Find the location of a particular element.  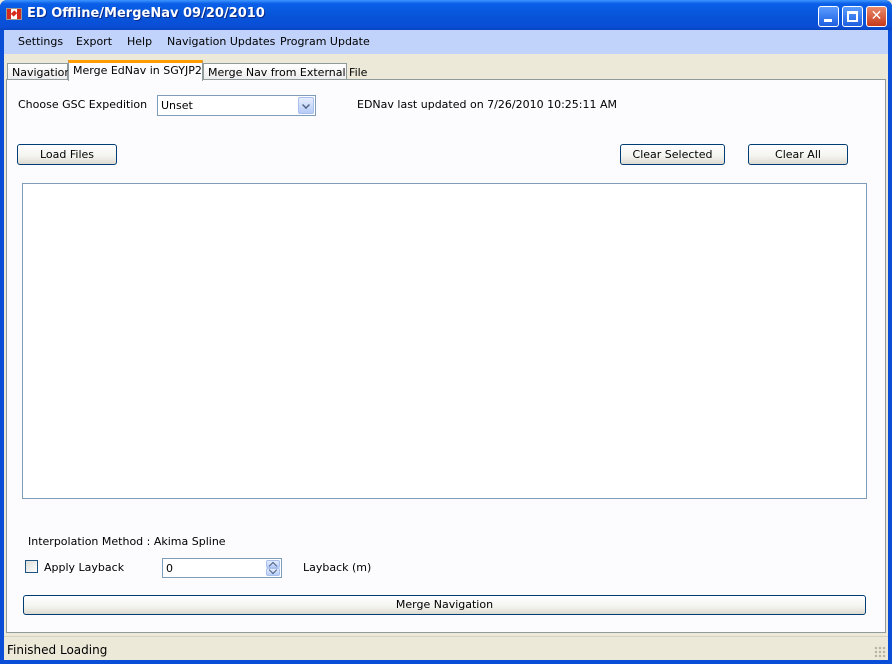

status-bar: Finished Loading is located at coordinates (446, 648).